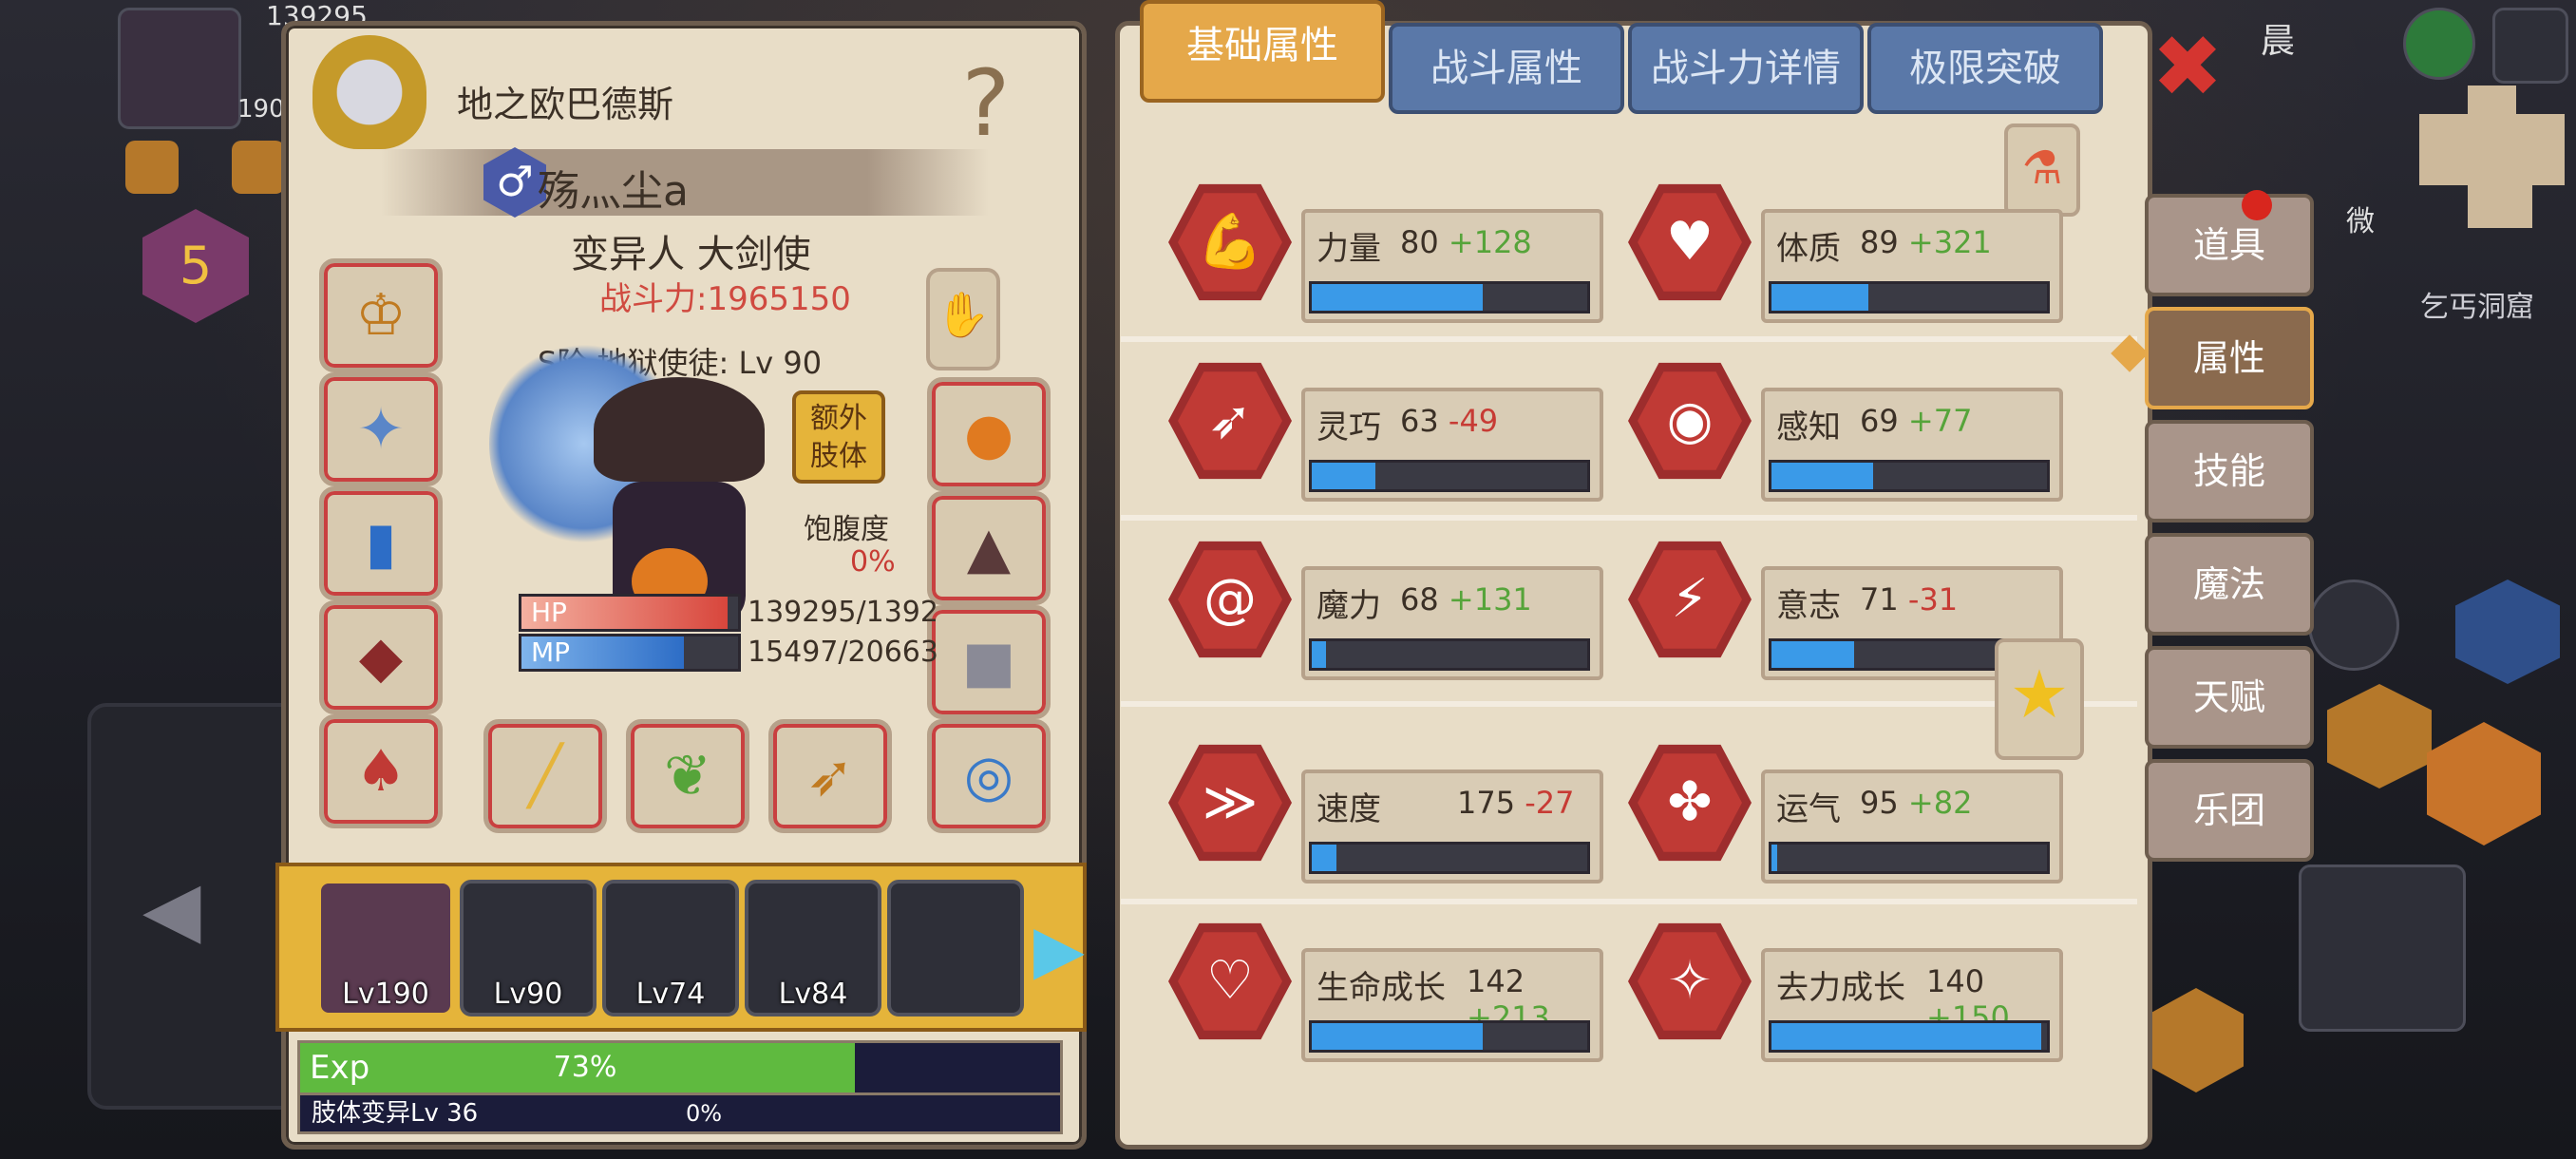  Describe the element at coordinates (963, 314) in the screenshot. I see `blue-gauntlet-icon: ✋` at that location.